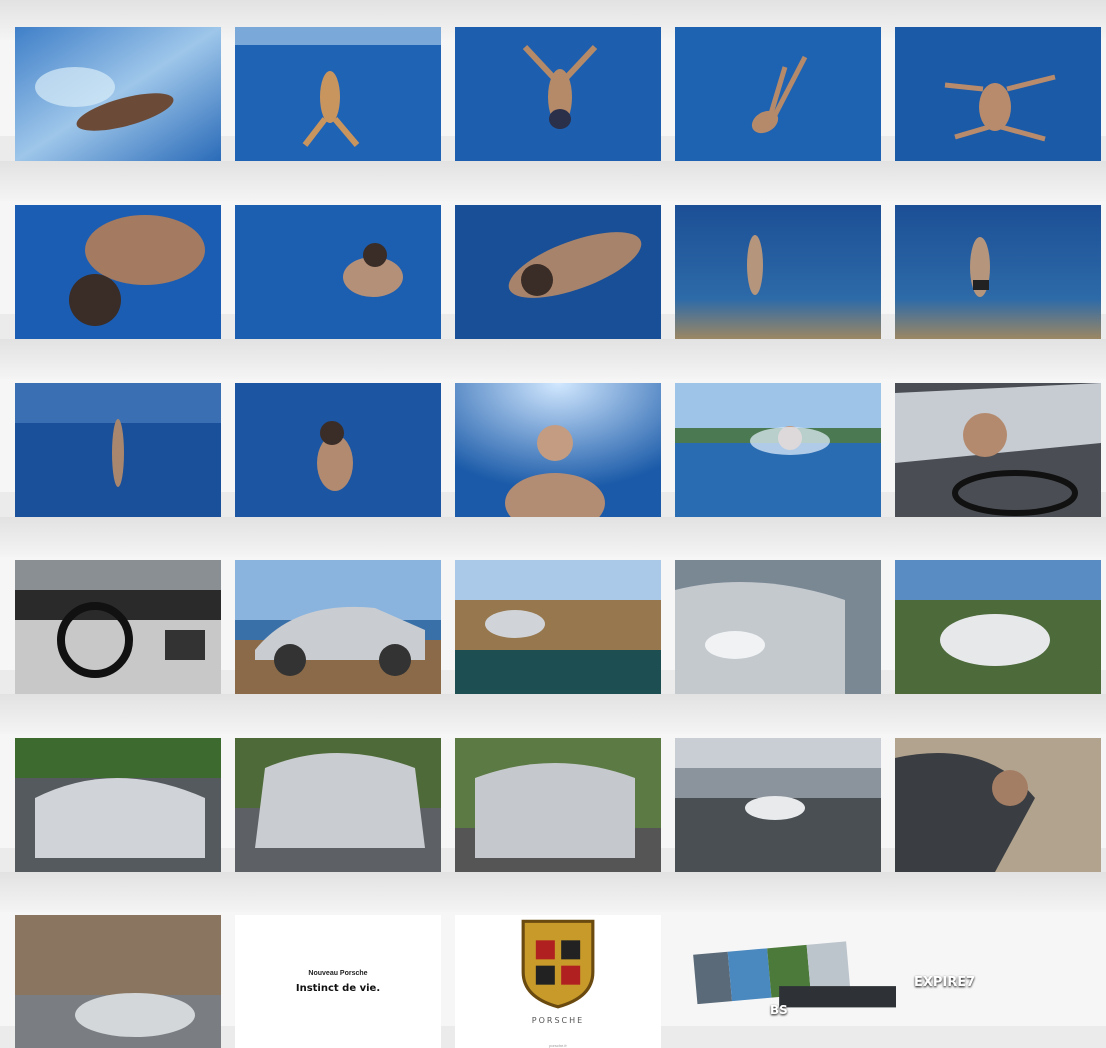 The height and width of the screenshot is (1048, 1106). Describe the element at coordinates (338, 627) in the screenshot. I see `storyboard-frame-car-on-deck` at that location.